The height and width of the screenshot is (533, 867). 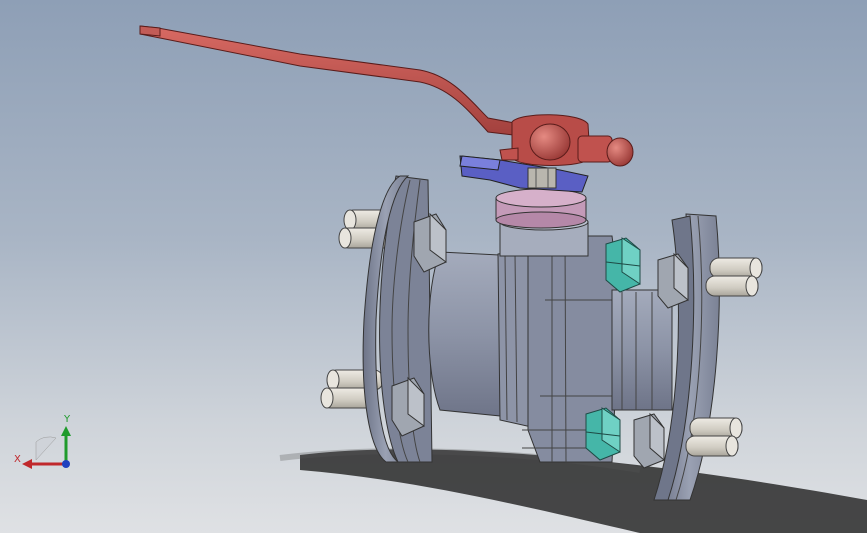 I want to click on right-flange-nut-bottom, so click(x=649, y=440).